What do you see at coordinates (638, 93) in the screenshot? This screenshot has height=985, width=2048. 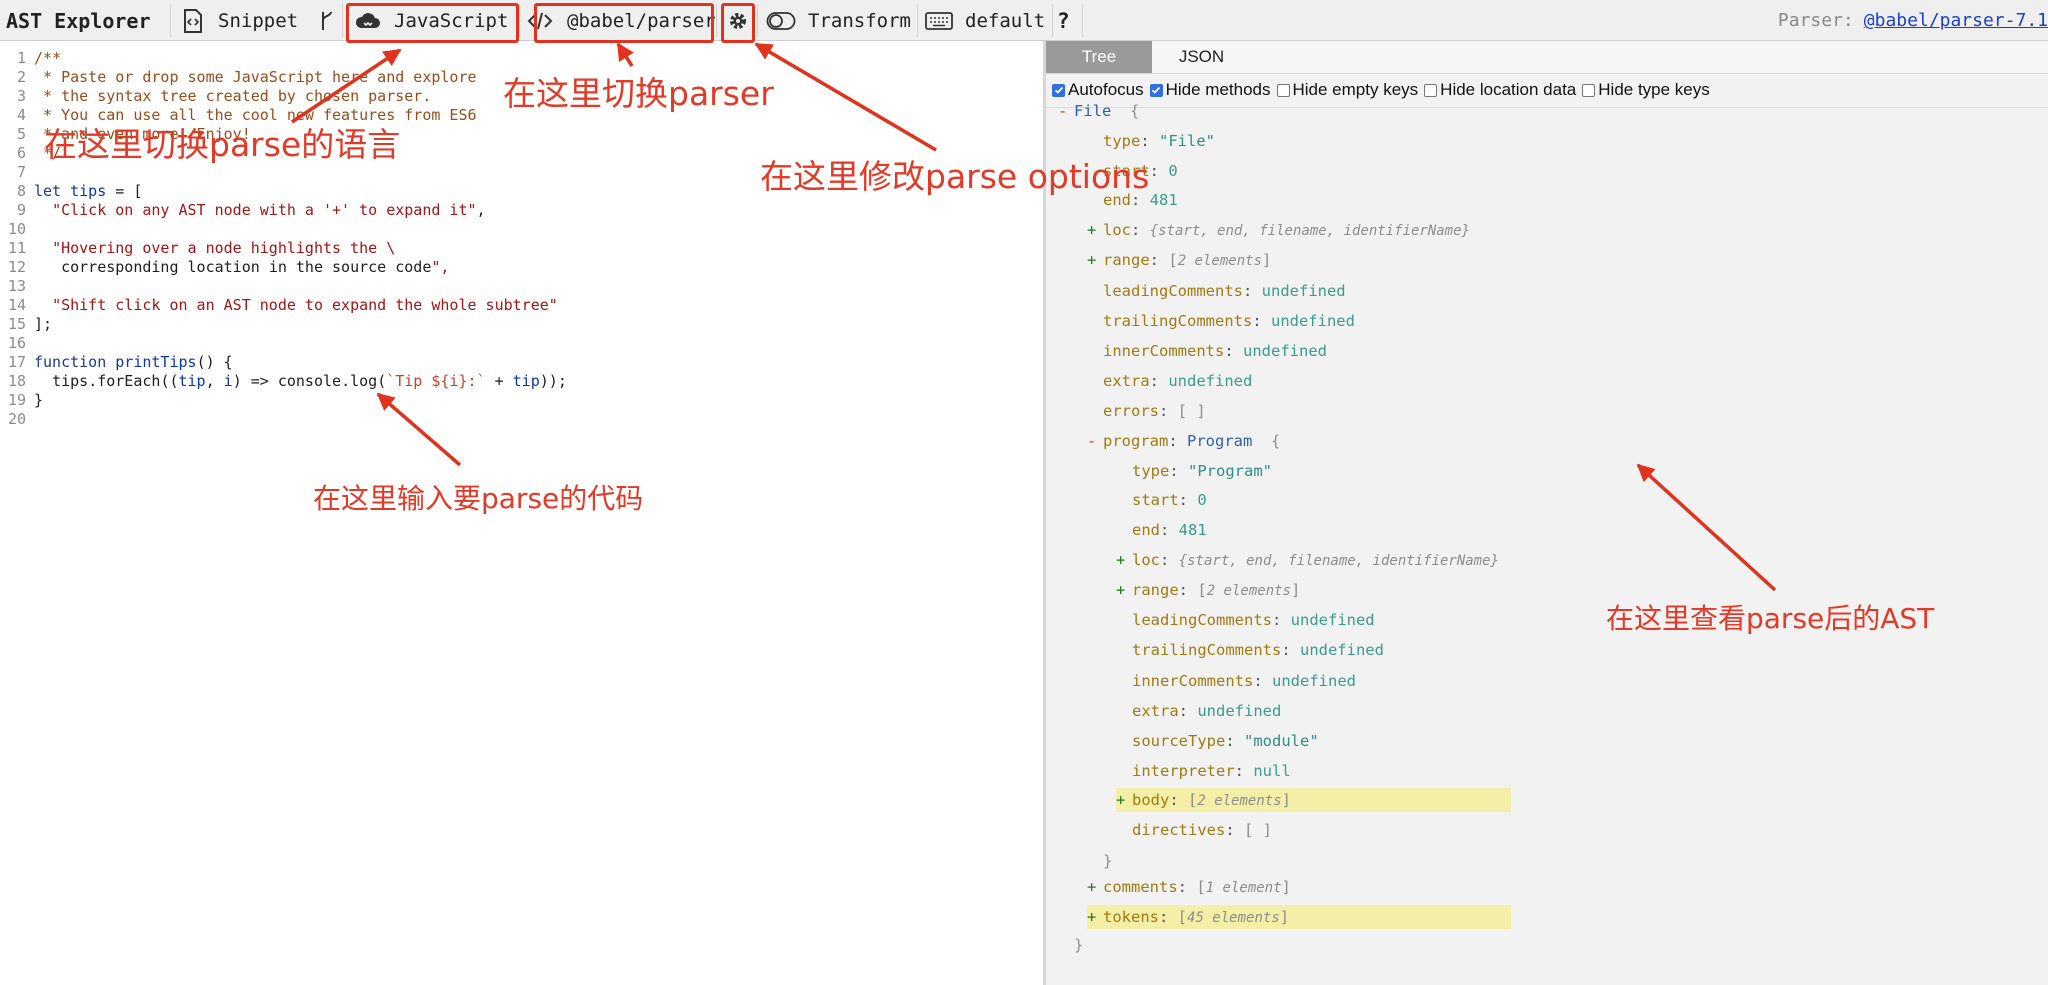 I see `annotation-parser: 在这里切换parser` at bounding box center [638, 93].